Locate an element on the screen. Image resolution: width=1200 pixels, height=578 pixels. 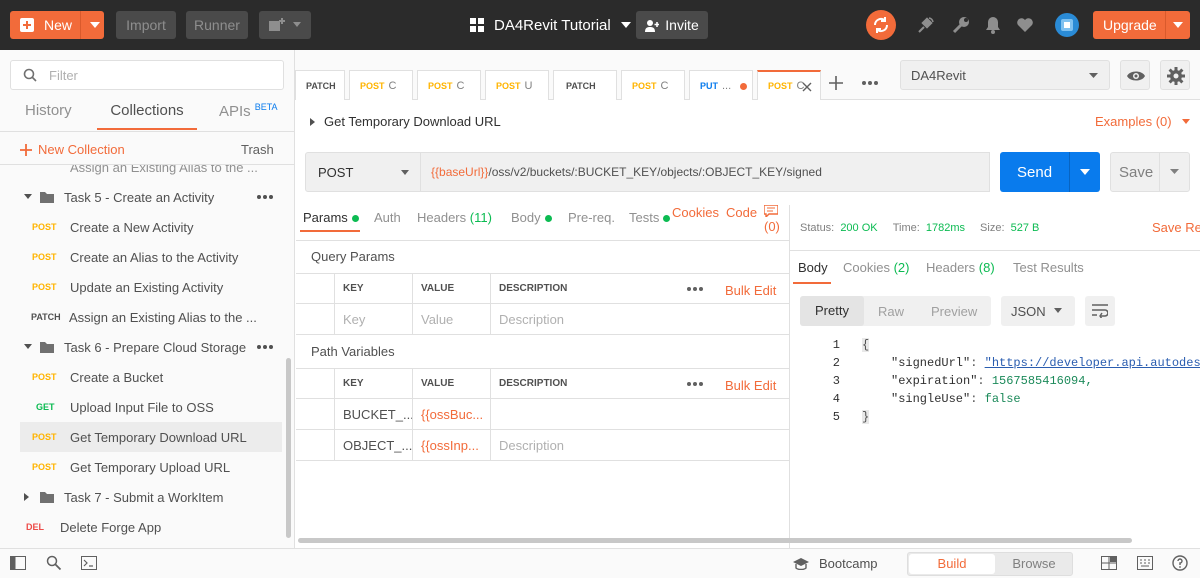
environment-select: DA4Revit is located at coordinates (1005, 75).